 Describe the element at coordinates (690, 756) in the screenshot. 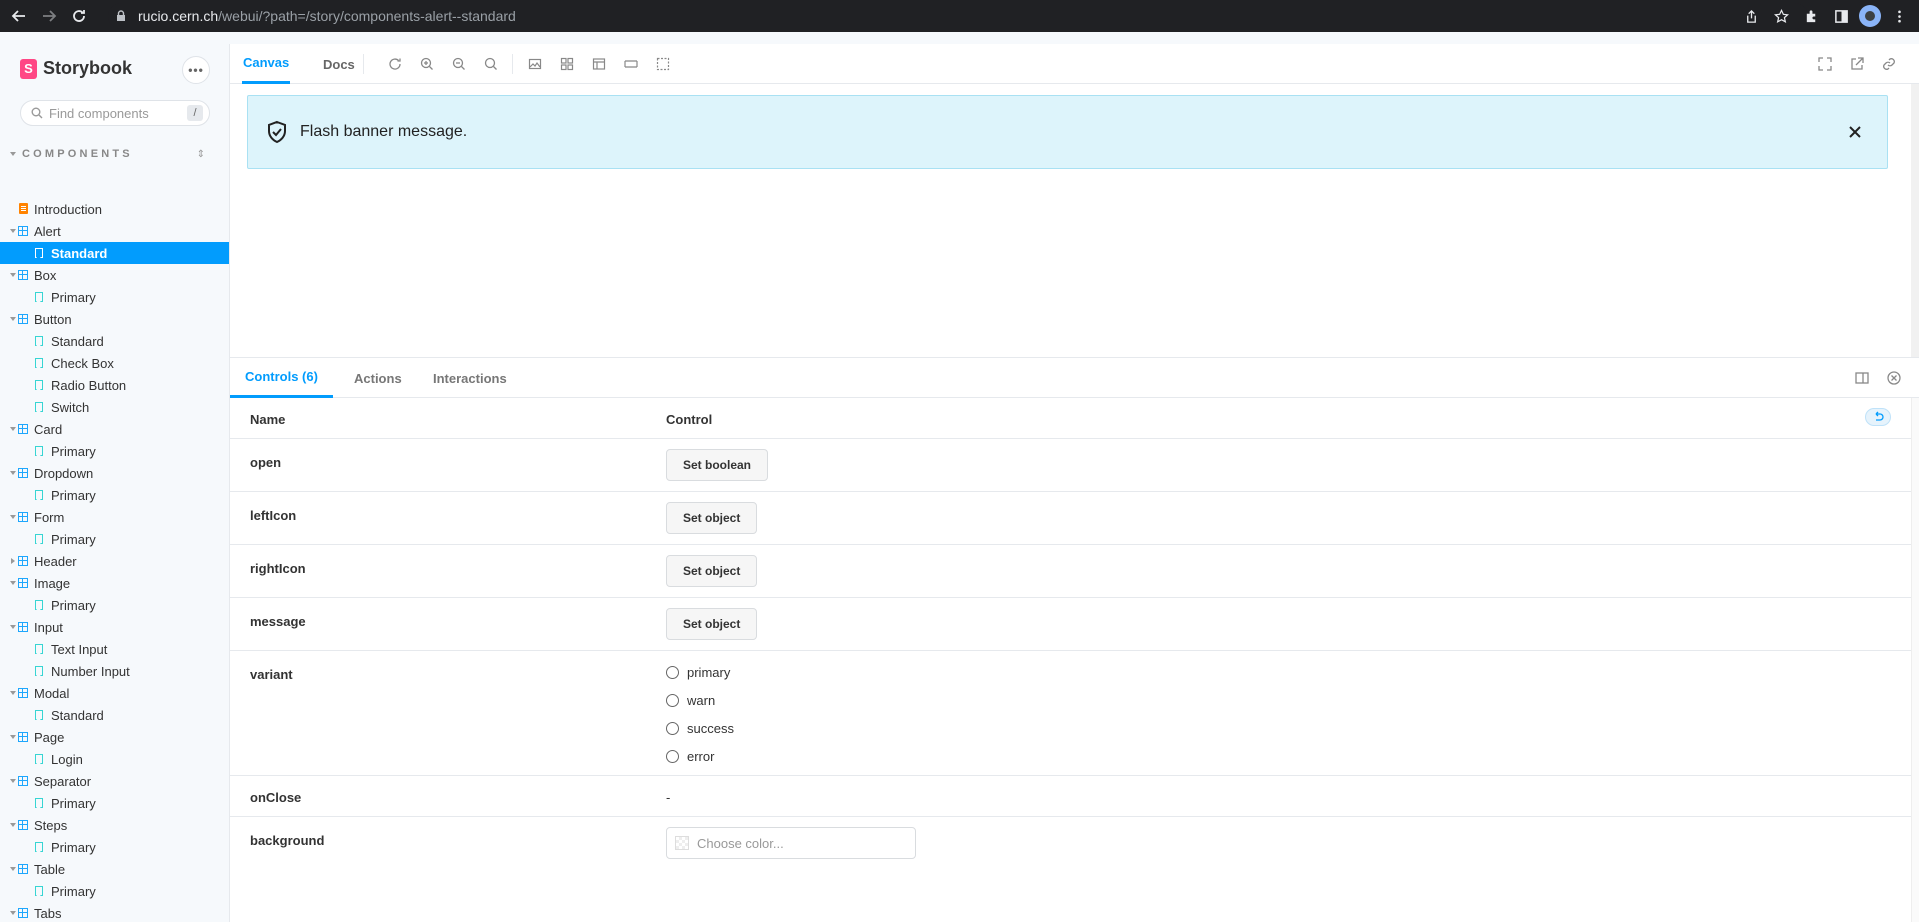

I see `radio-error: error` at that location.